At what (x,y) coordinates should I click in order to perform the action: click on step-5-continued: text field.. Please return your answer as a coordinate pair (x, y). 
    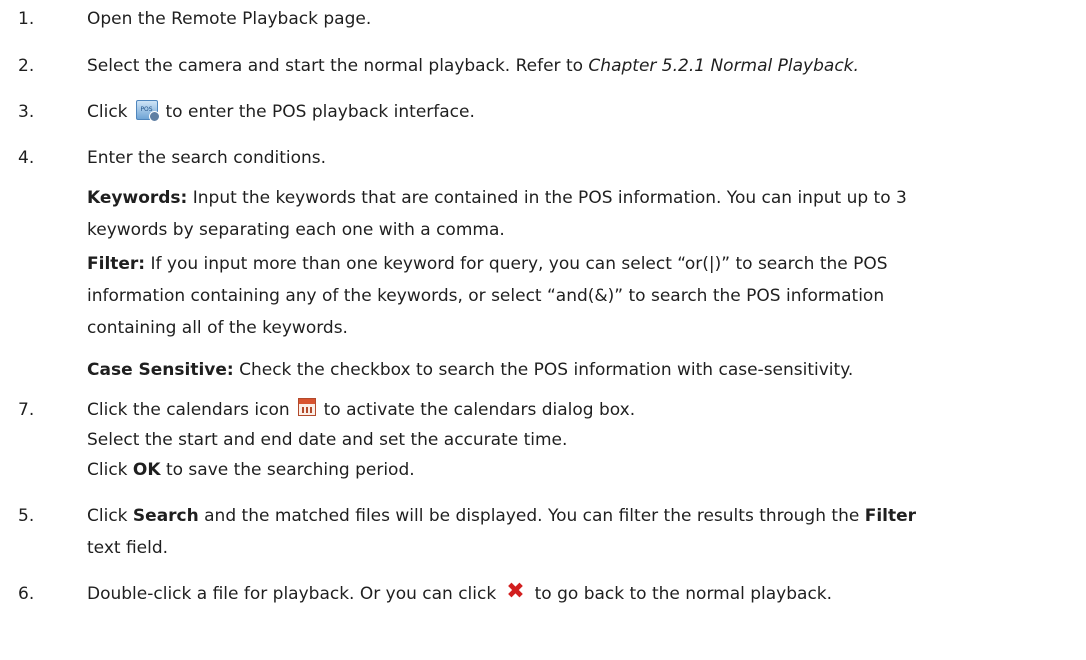
    Looking at the image, I should click on (128, 548).